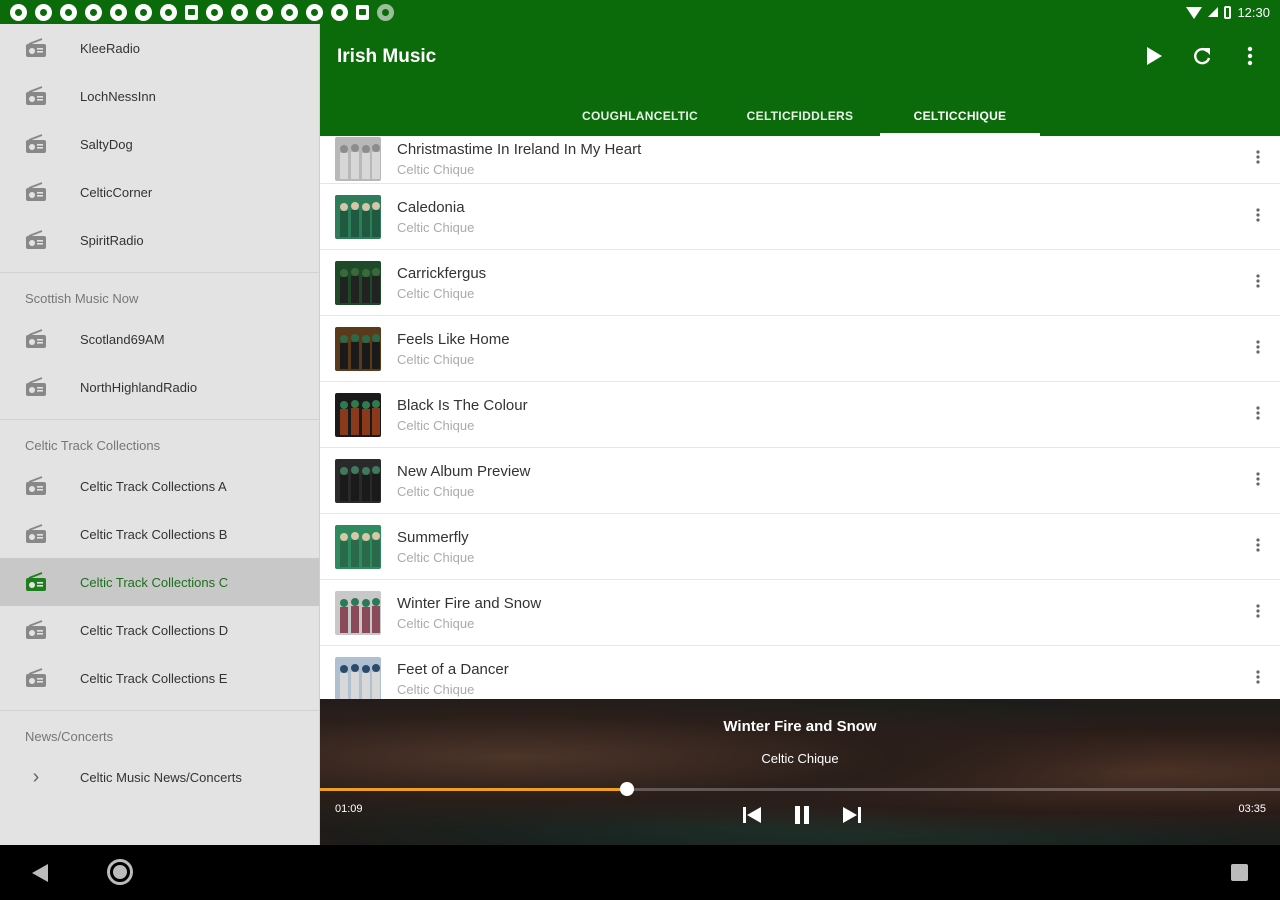 This screenshot has width=1280, height=900. I want to click on page-title: Irish Music, so click(387, 56).